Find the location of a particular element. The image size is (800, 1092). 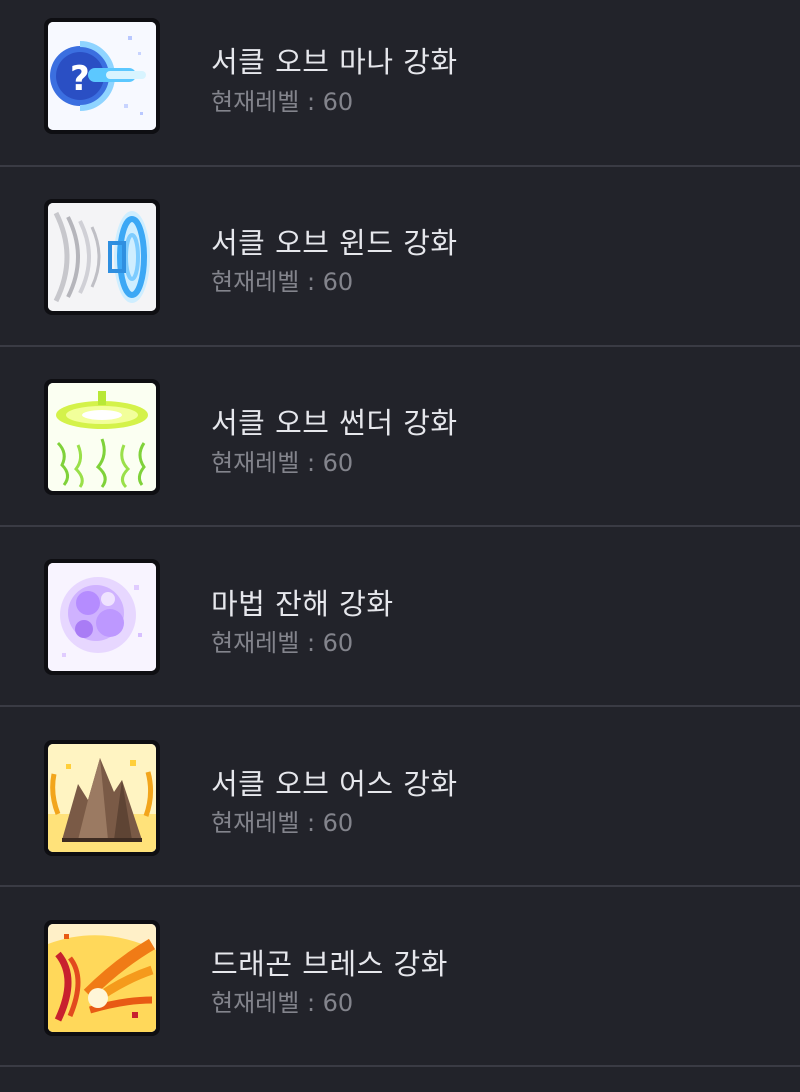

dragon-breath-icon is located at coordinates (102, 978).